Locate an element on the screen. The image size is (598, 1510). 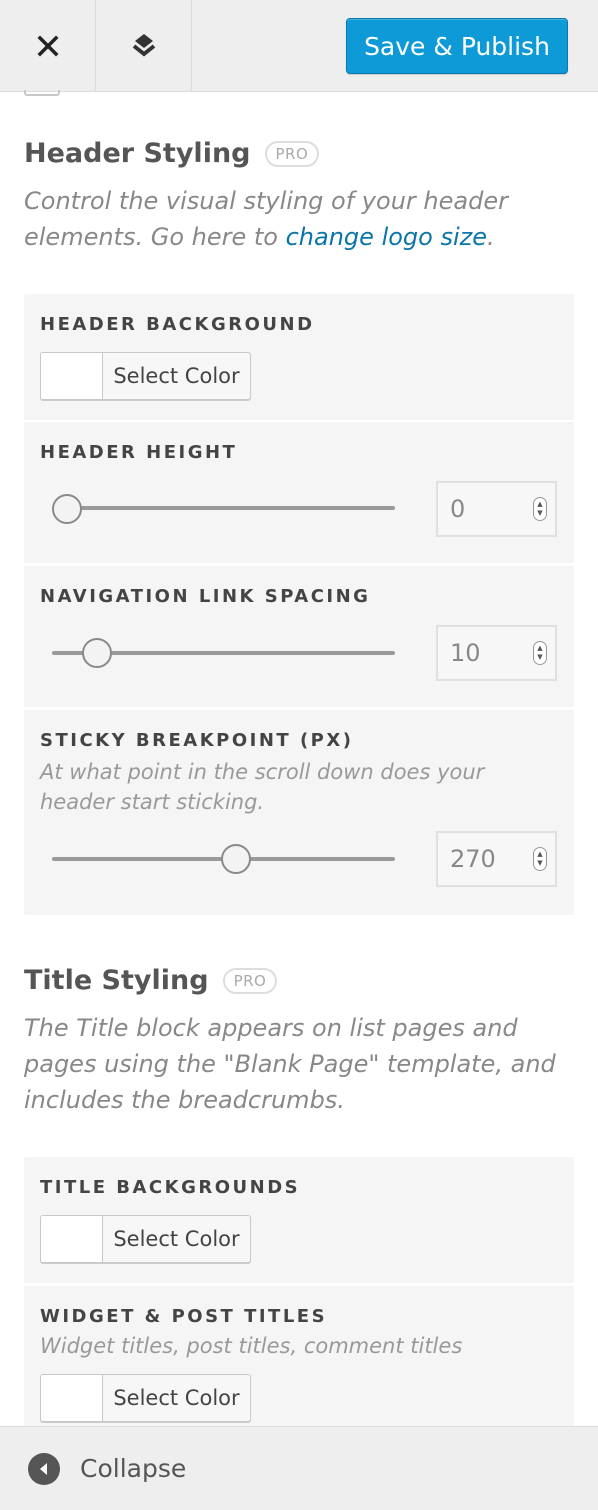
header-styling-title: Header Styling PRO is located at coordinates (172, 153).